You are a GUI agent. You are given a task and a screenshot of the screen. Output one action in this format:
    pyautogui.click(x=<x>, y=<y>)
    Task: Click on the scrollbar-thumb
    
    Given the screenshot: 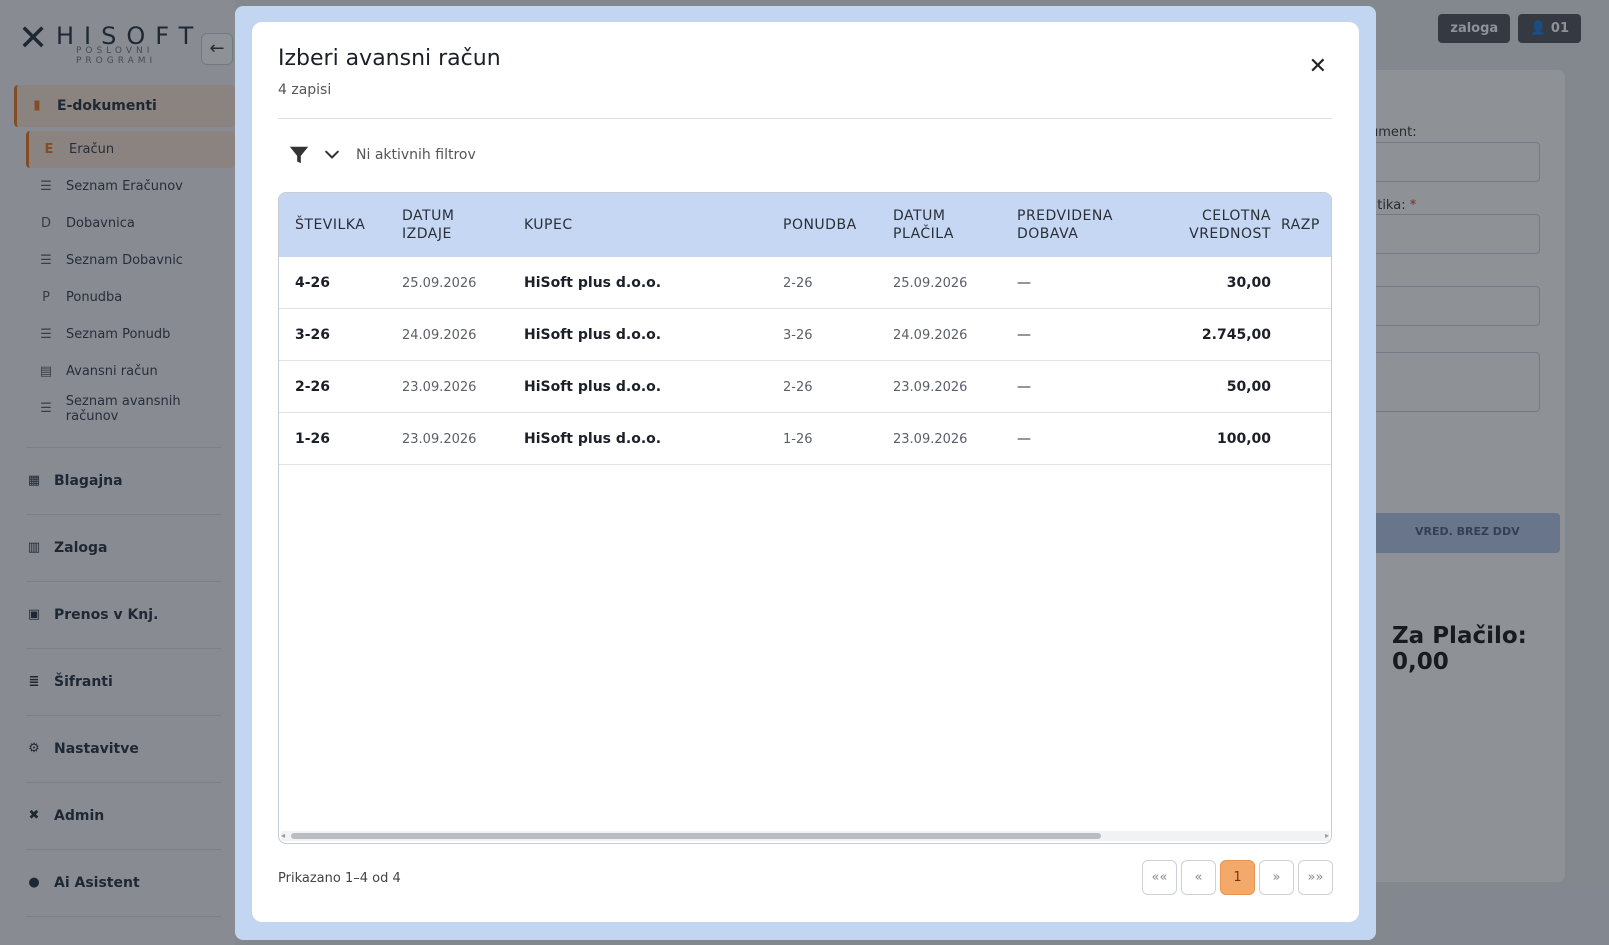 What is the action you would take?
    pyautogui.click(x=696, y=836)
    